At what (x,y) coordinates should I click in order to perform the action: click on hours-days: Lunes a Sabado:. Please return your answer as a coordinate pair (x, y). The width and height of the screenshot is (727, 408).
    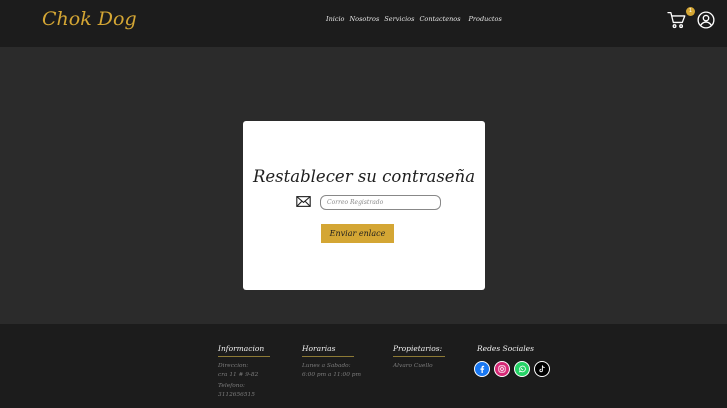
    Looking at the image, I should click on (326, 366).